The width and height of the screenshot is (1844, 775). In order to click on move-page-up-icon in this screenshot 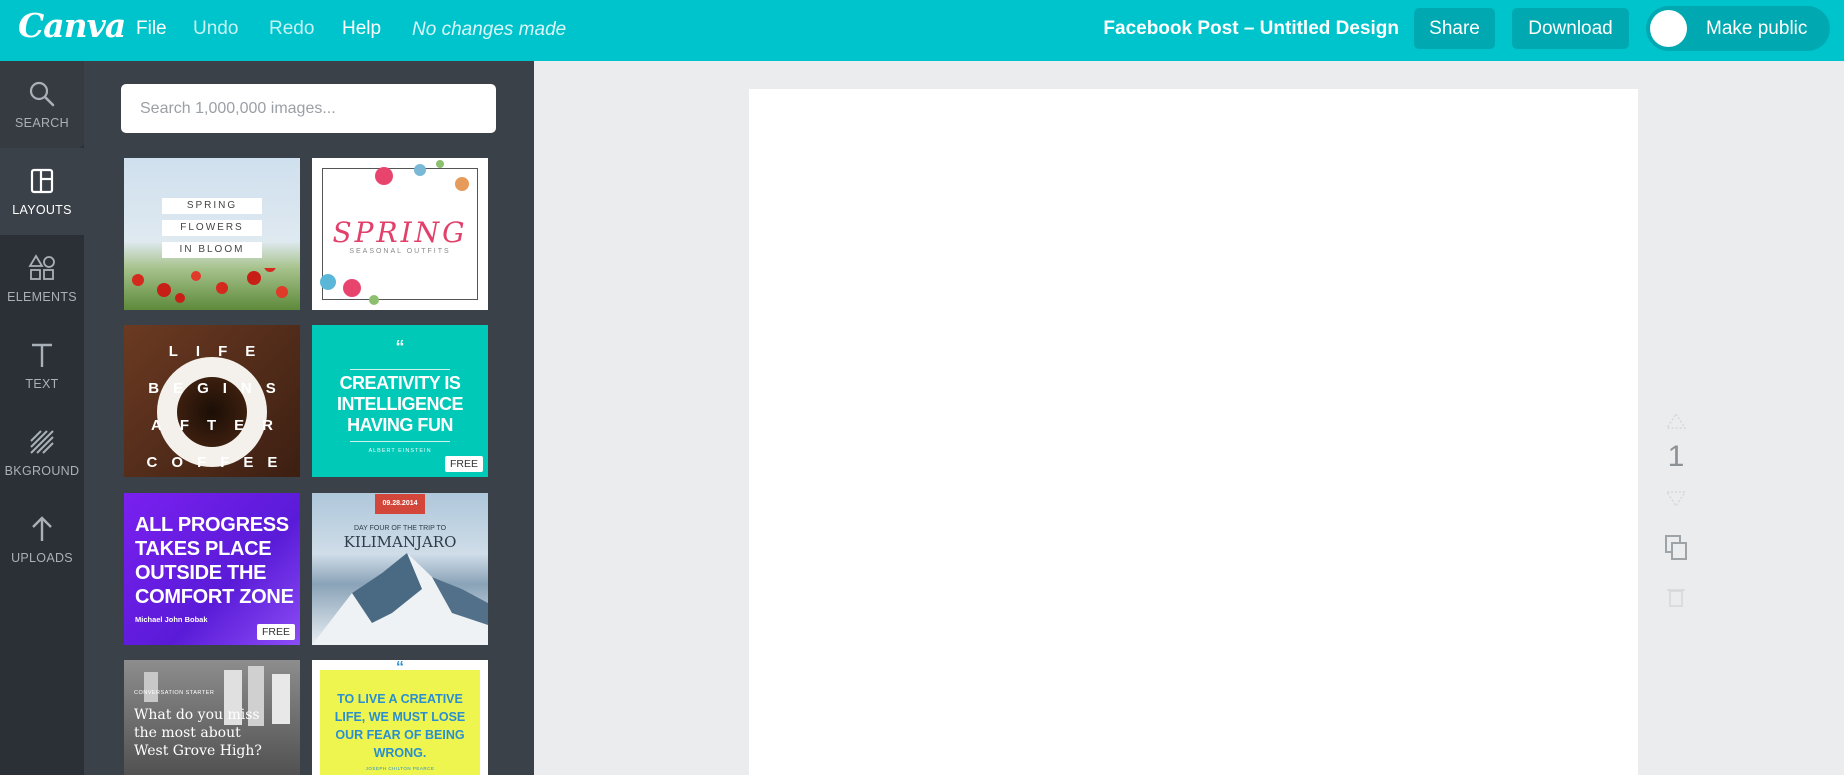, I will do `click(1676, 421)`.